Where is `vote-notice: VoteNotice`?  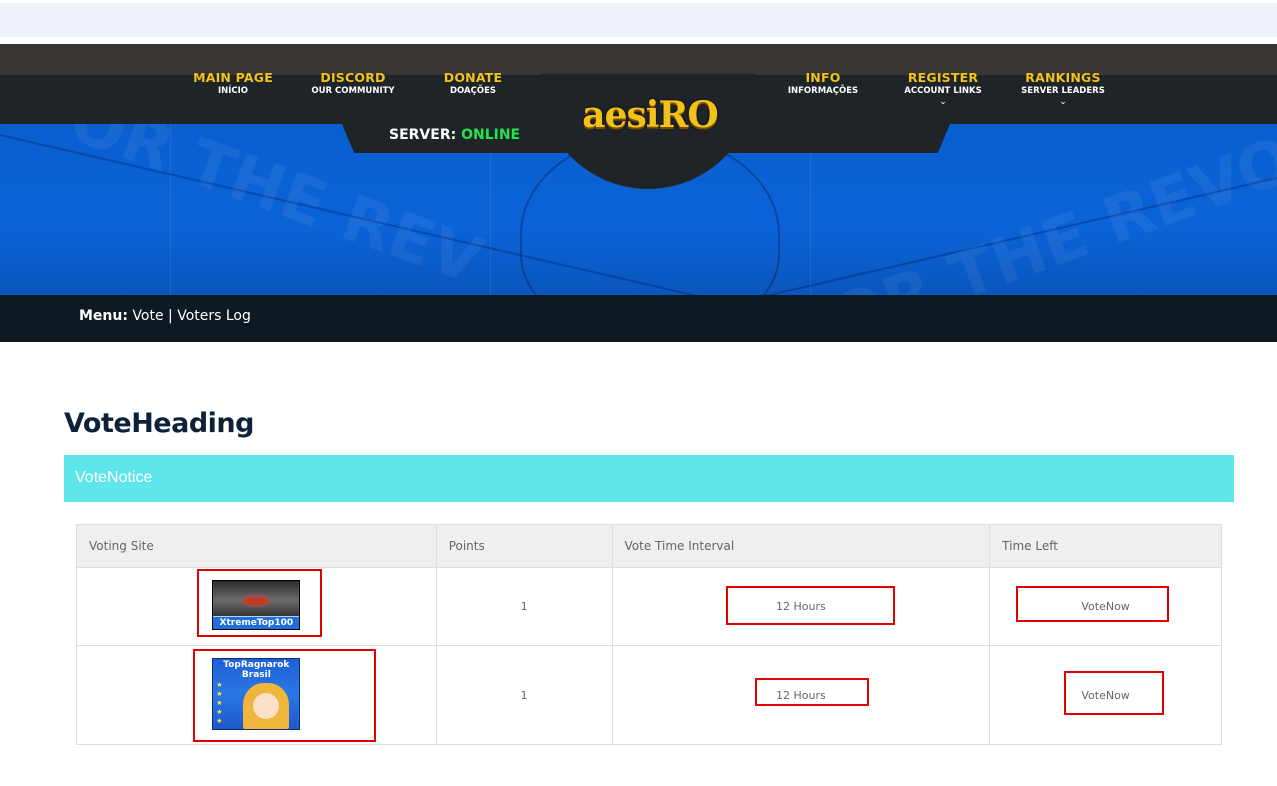
vote-notice: VoteNotice is located at coordinates (649, 478).